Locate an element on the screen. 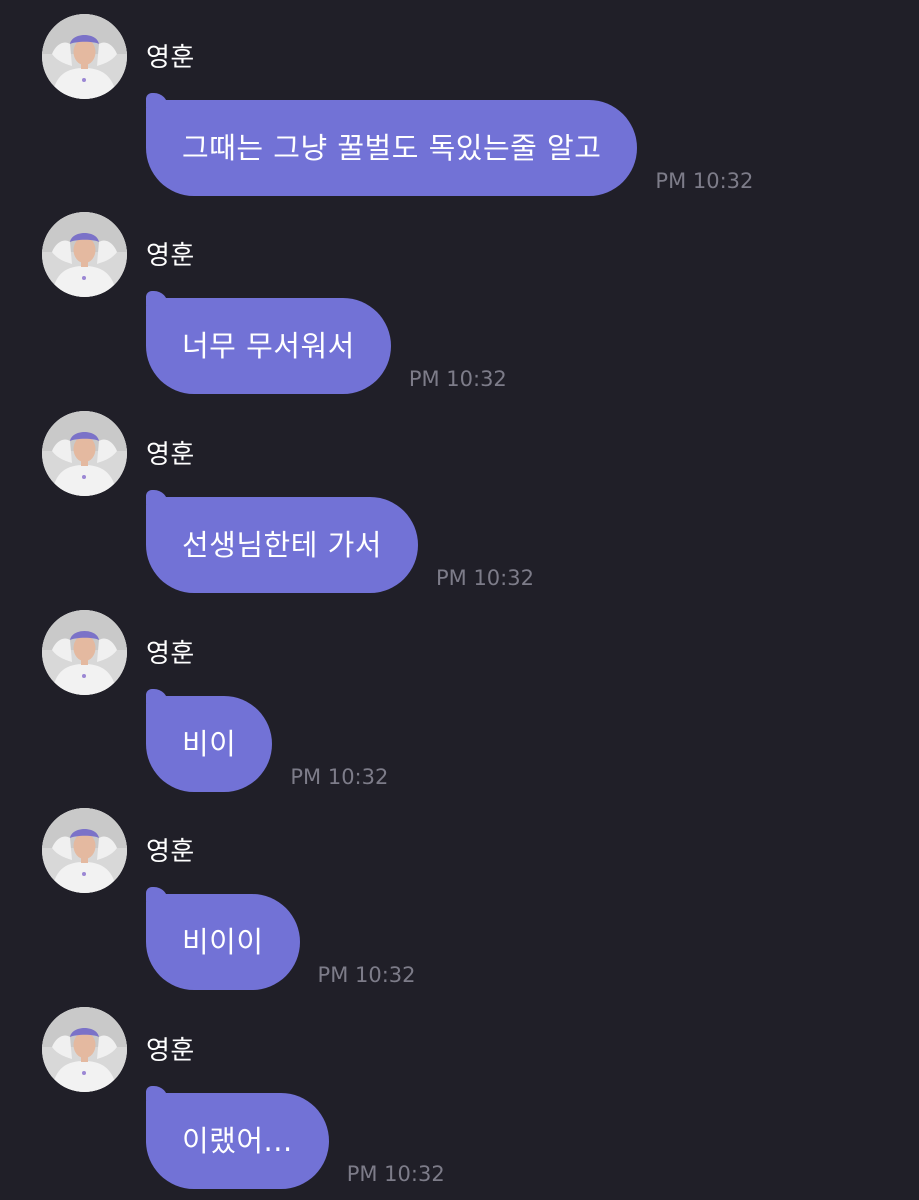  message-row: 그때는 그냥 꿀벌도 독있는줄 알고 PM 10:32 is located at coordinates (450, 144).